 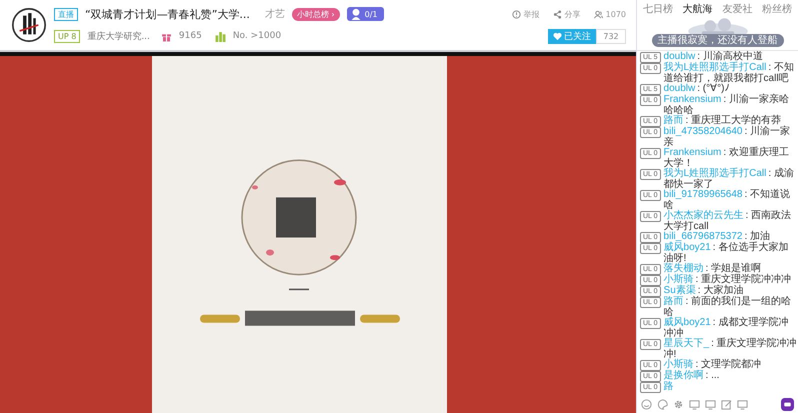 I want to click on edit-icon, so click(x=726, y=404).